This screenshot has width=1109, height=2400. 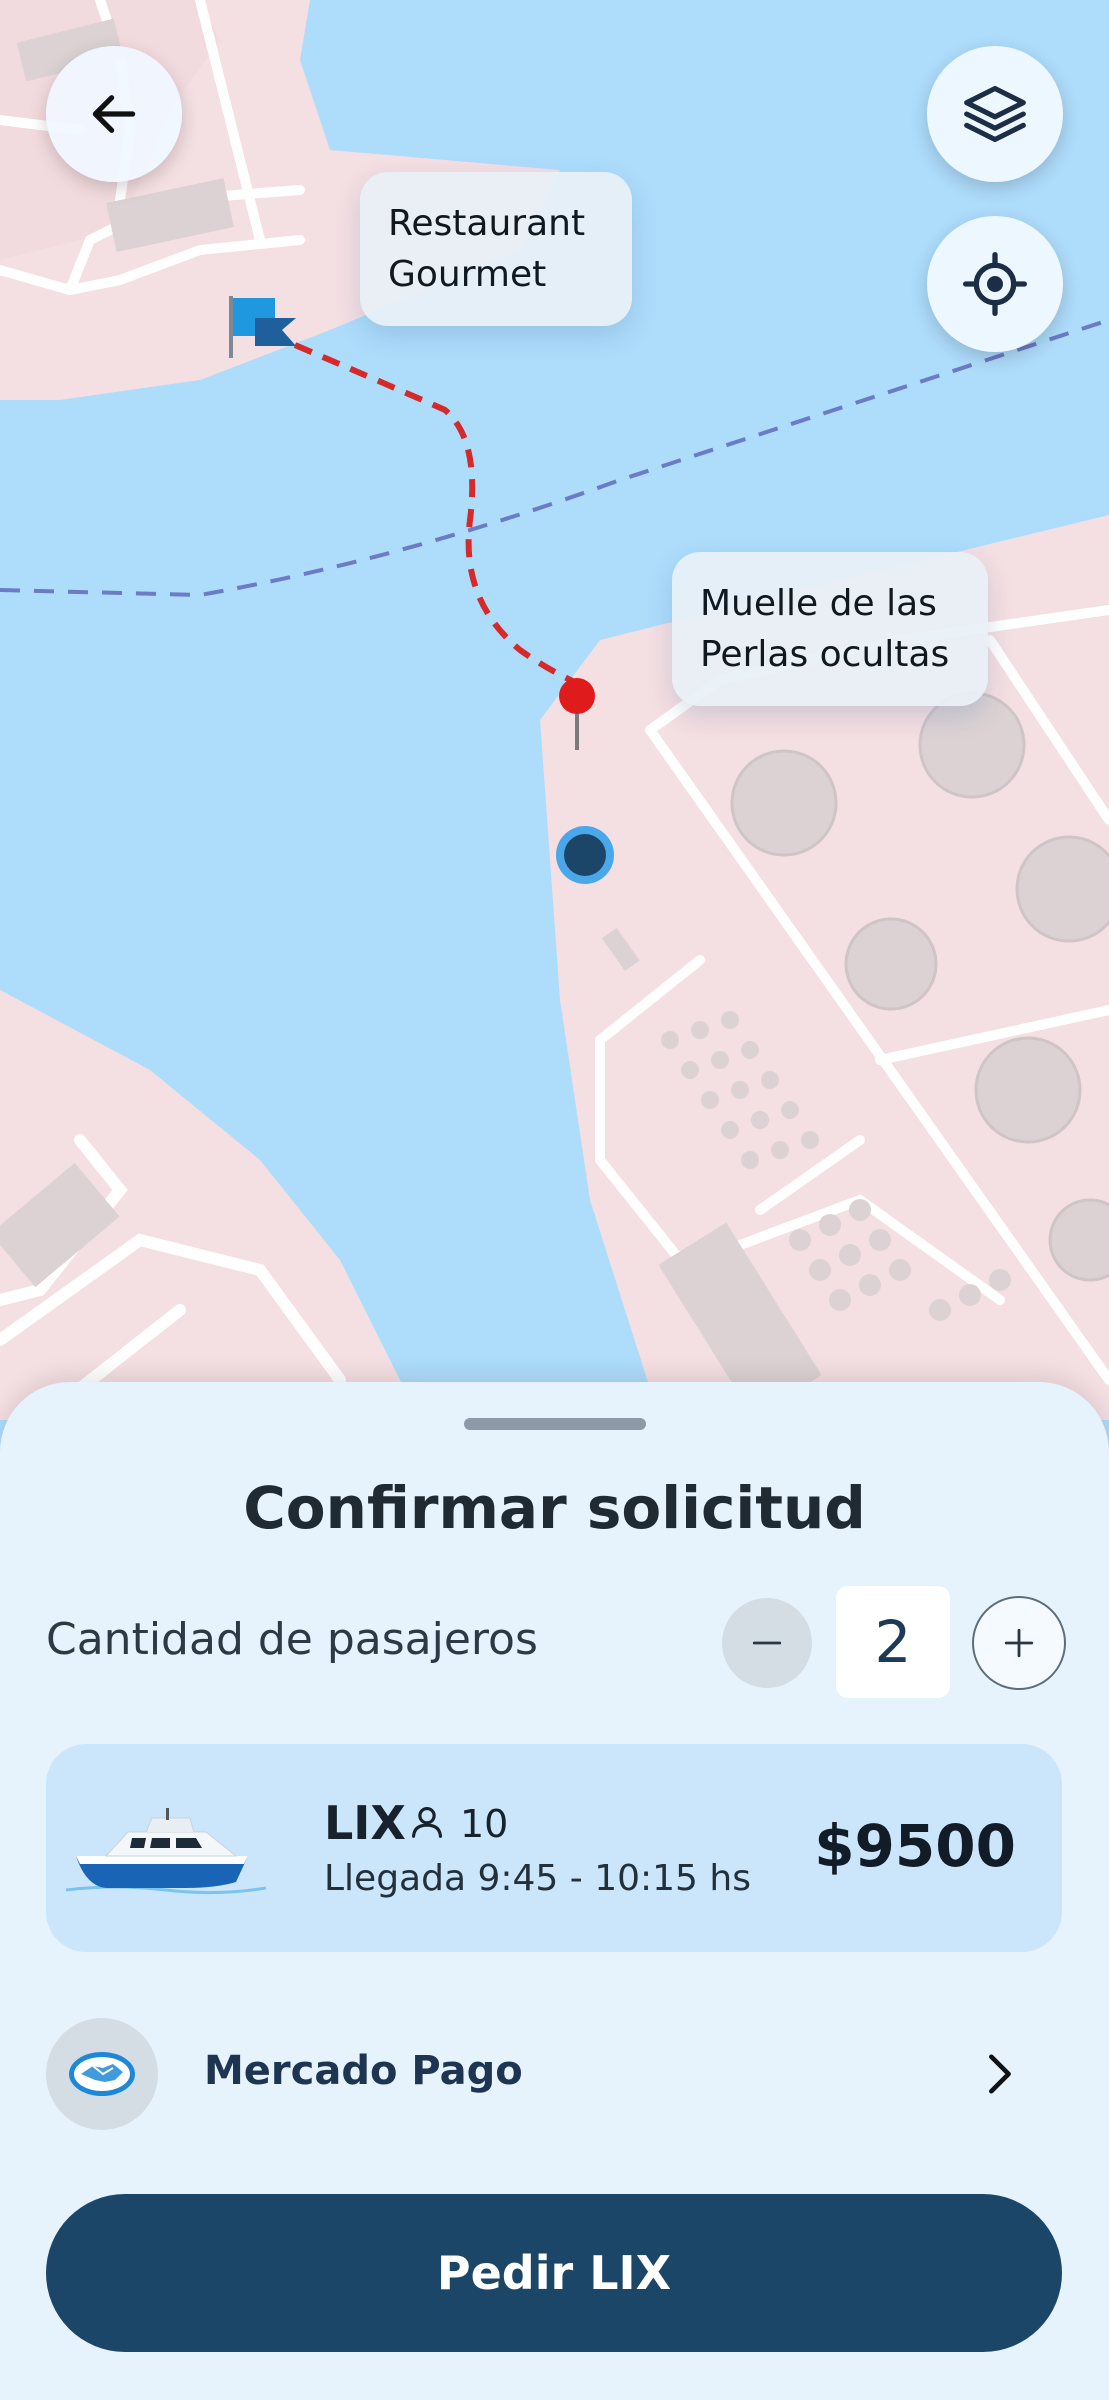 I want to click on layers-button, so click(x=995, y=114).